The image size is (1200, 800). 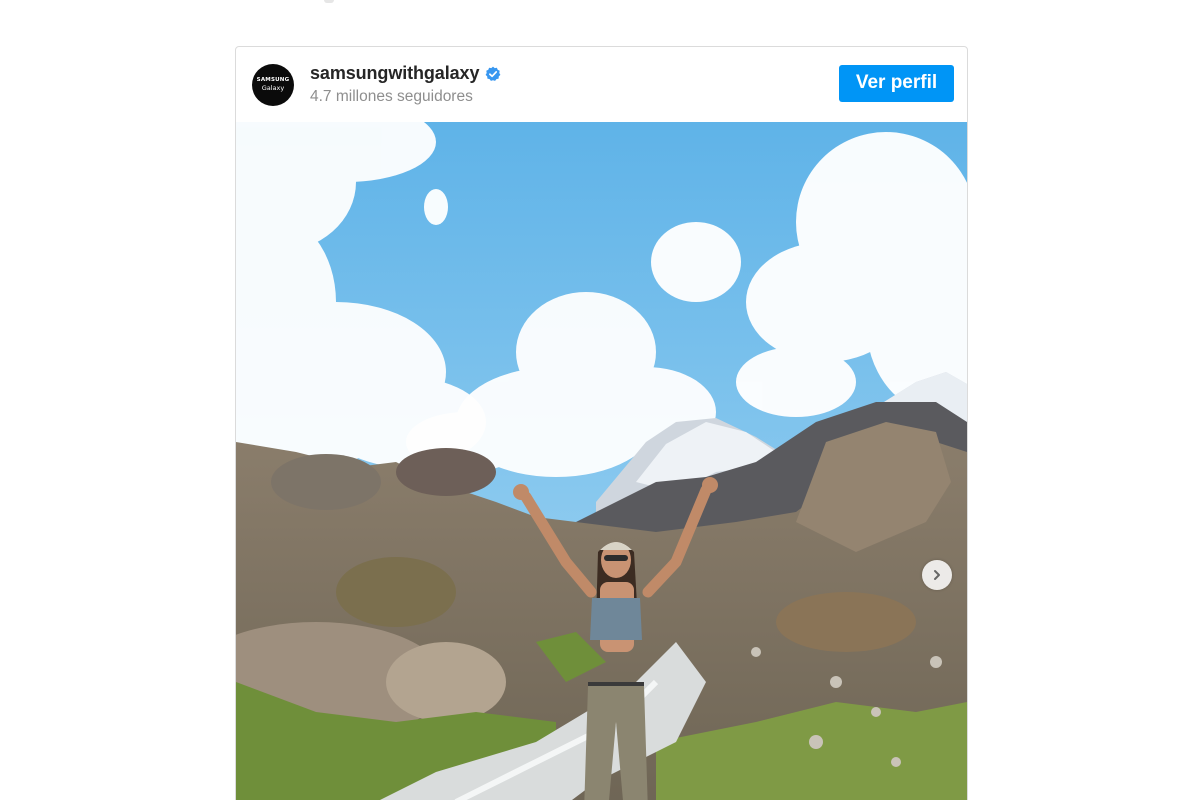 I want to click on carousel-next-button, so click(x=937, y=575).